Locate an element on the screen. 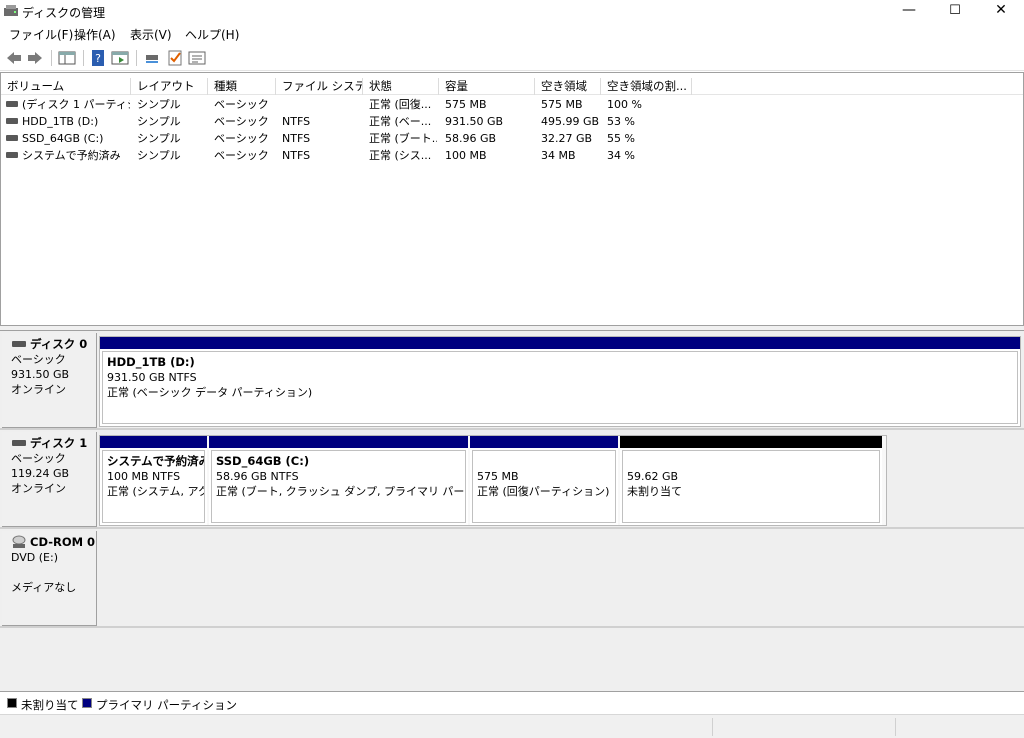 Image resolution: width=1024 pixels, height=738 pixels. disk-management-app-icon is located at coordinates (11, 10).